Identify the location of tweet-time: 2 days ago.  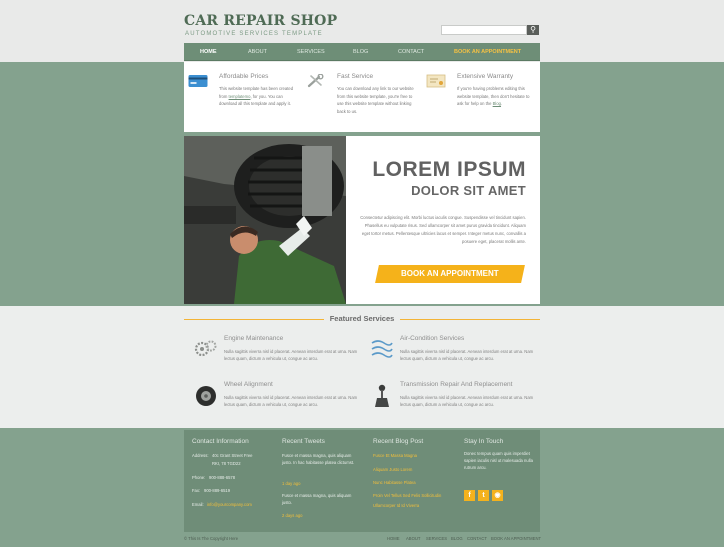
(292, 515).